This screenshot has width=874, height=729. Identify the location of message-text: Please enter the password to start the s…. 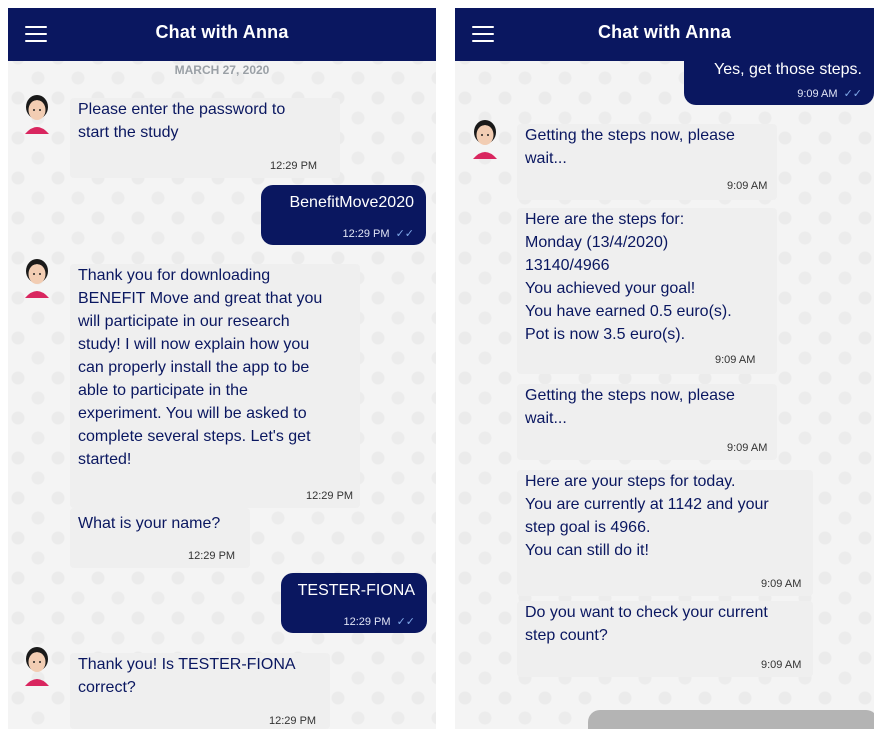
(182, 121).